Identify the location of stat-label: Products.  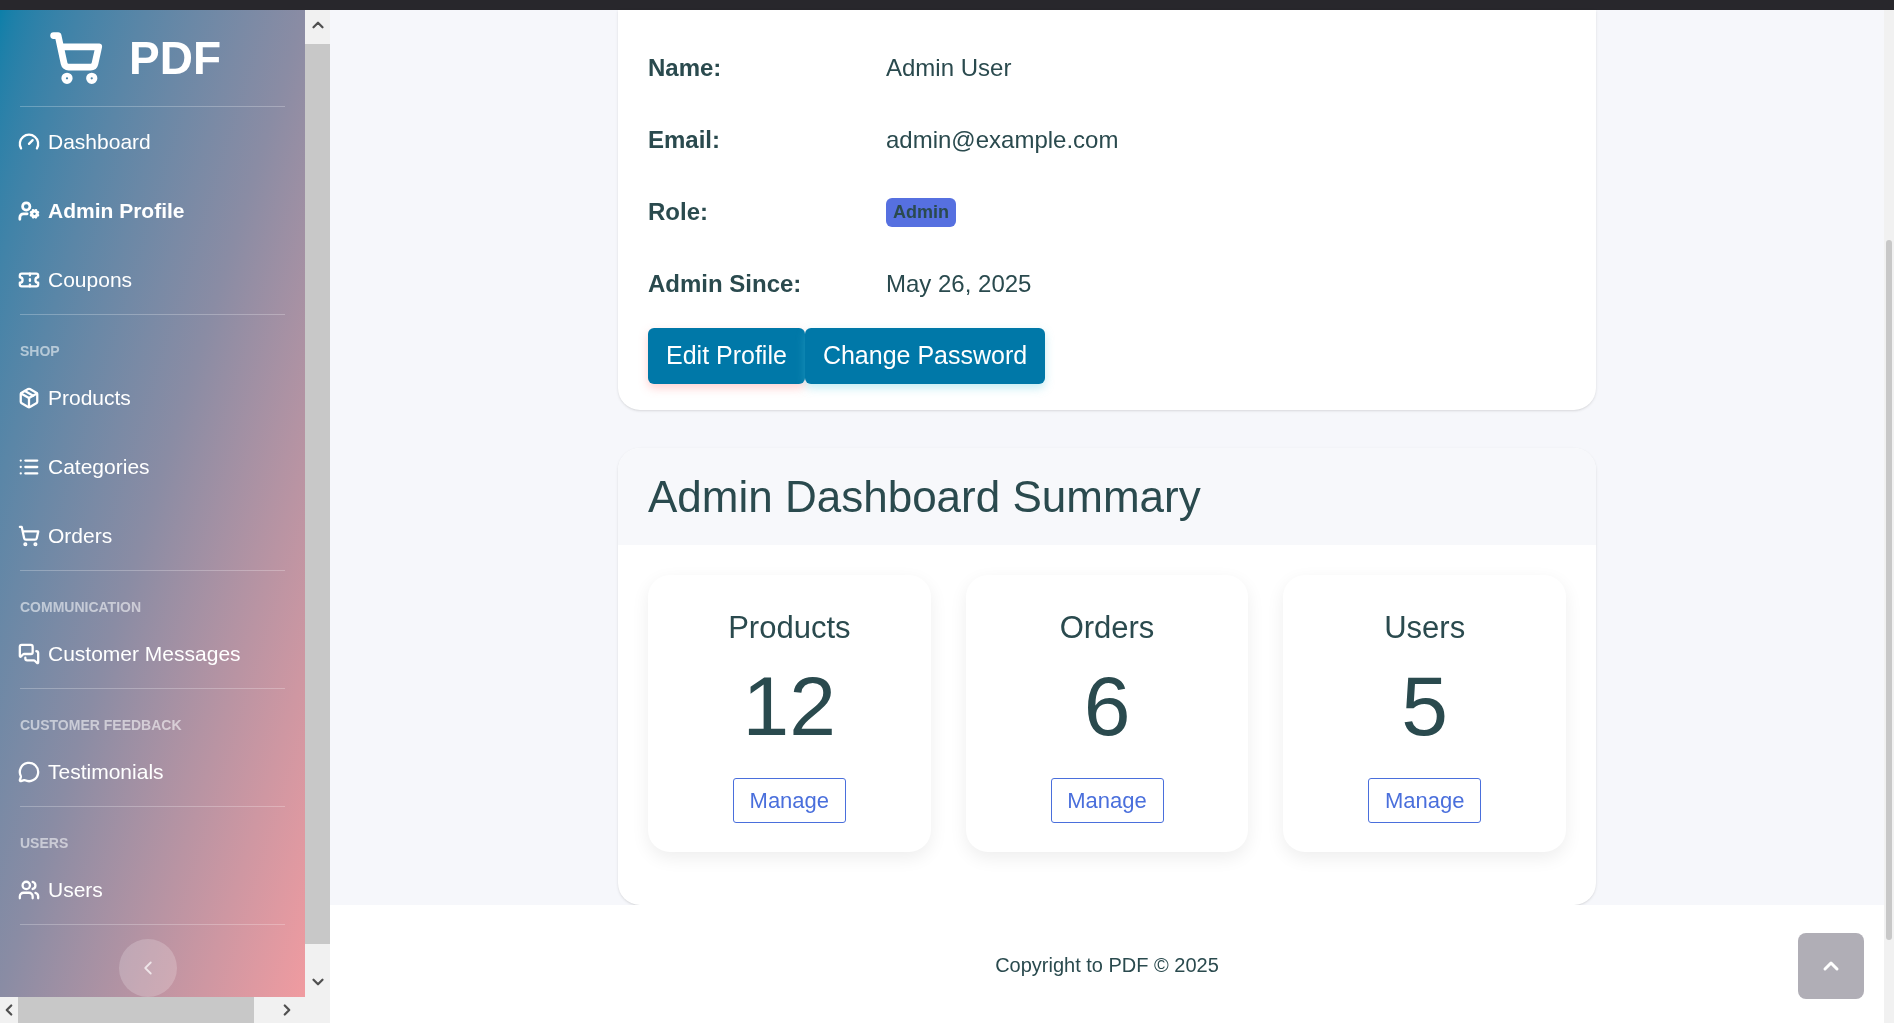
(789, 628).